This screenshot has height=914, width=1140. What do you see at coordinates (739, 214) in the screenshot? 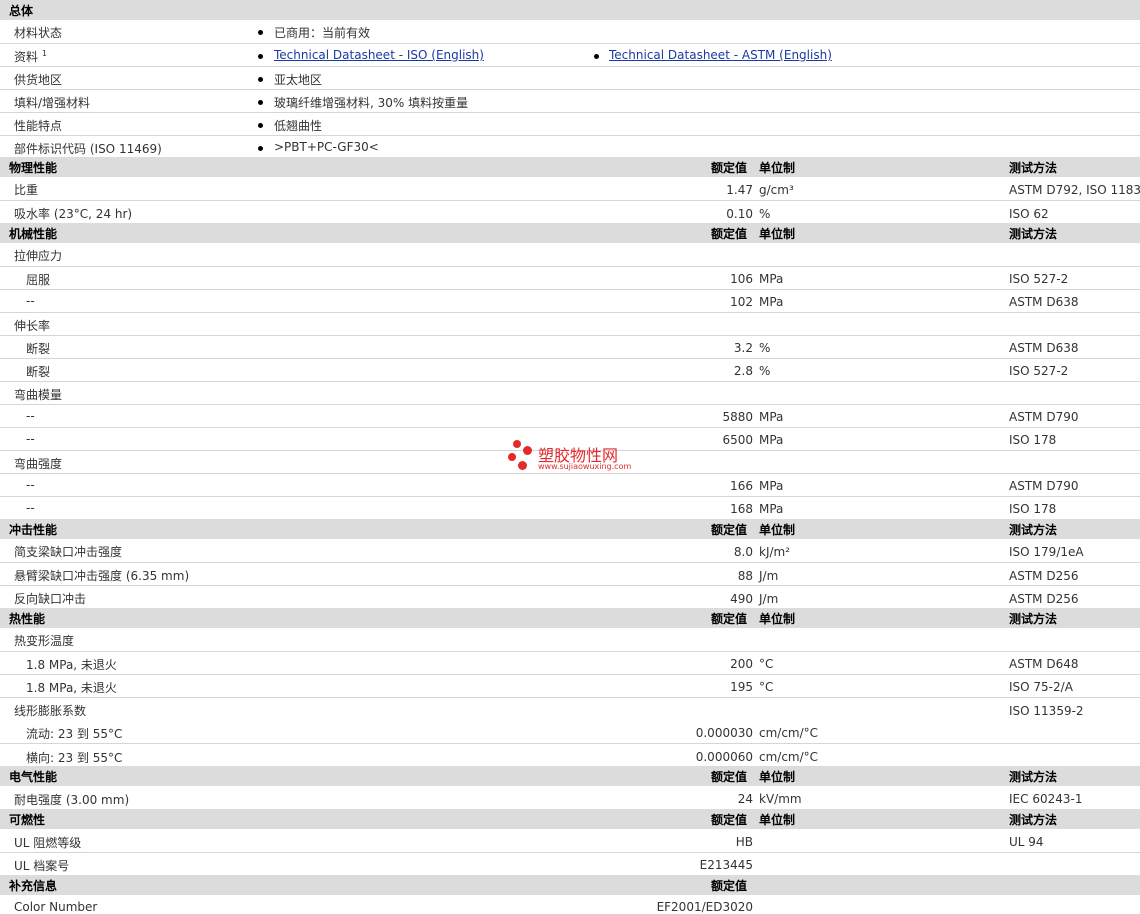
I see `row-value: 0.10` at bounding box center [739, 214].